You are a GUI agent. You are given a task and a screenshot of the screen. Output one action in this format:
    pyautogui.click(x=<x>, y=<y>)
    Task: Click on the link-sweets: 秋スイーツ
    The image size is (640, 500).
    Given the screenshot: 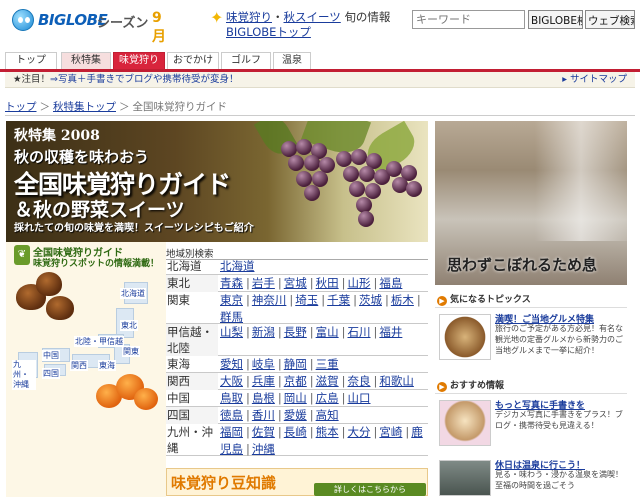 What is the action you would take?
    pyautogui.click(x=312, y=17)
    